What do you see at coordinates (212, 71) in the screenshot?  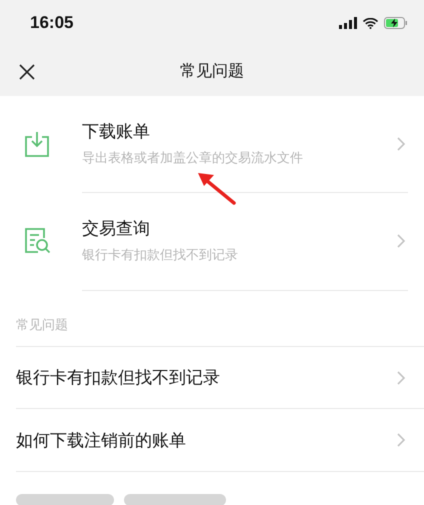 I see `page-title: 常见问题` at bounding box center [212, 71].